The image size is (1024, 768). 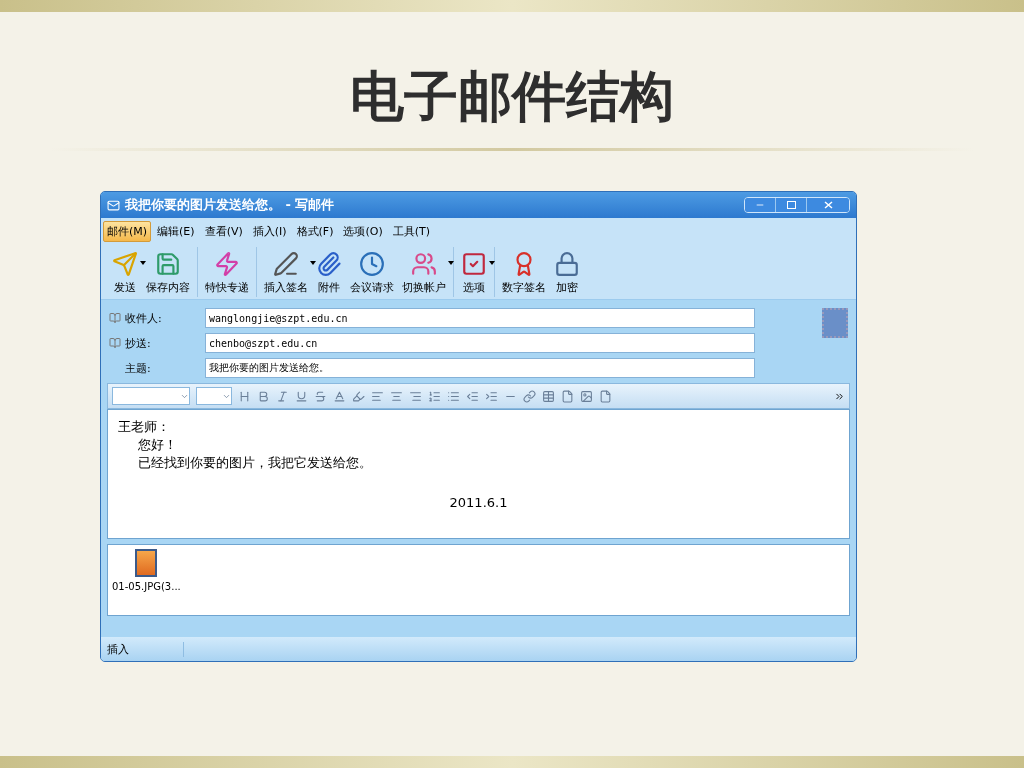 I want to click on menu-item: 选项(O), so click(x=363, y=231).